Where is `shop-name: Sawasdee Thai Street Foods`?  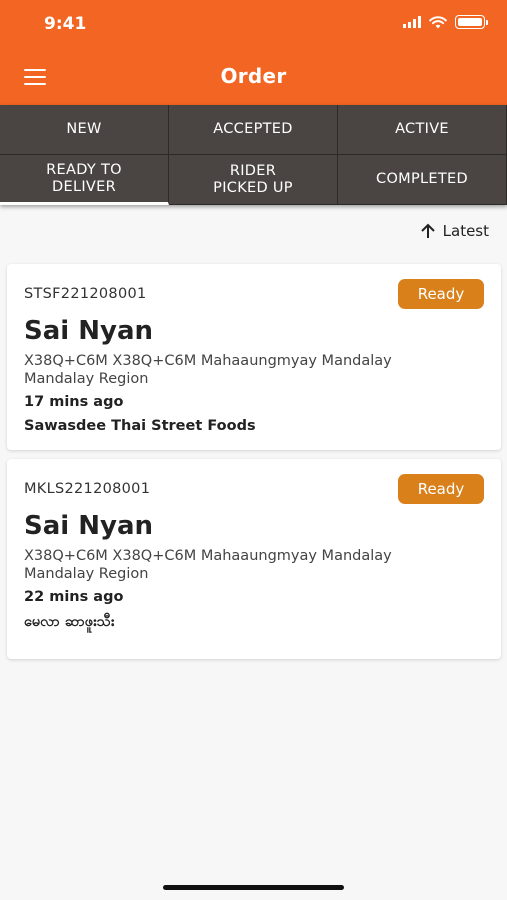
shop-name: Sawasdee Thai Street Foods is located at coordinates (140, 426).